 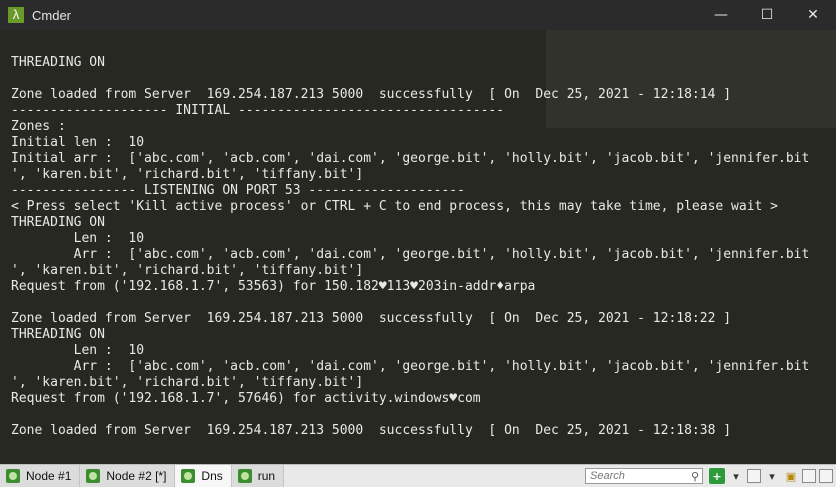 What do you see at coordinates (49, 476) in the screenshot?
I see `tab-label: Node #1` at bounding box center [49, 476].